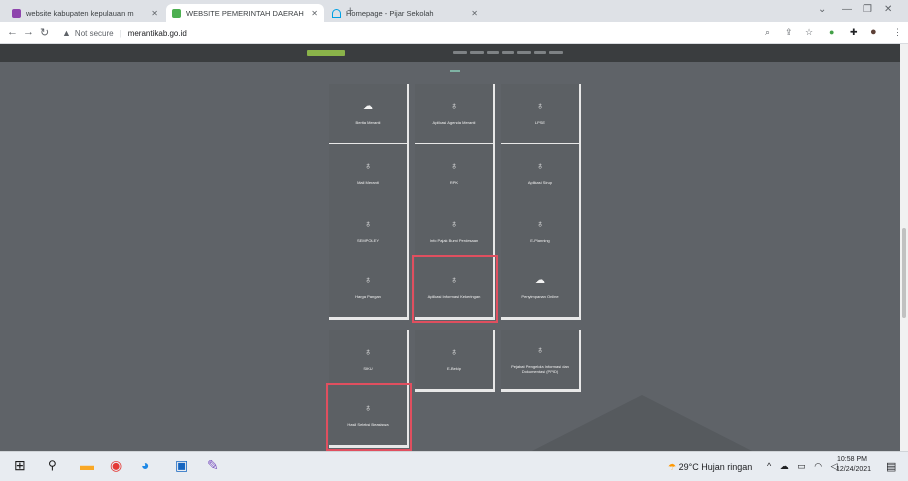  What do you see at coordinates (455, 71) in the screenshot?
I see `section-indicator` at bounding box center [455, 71].